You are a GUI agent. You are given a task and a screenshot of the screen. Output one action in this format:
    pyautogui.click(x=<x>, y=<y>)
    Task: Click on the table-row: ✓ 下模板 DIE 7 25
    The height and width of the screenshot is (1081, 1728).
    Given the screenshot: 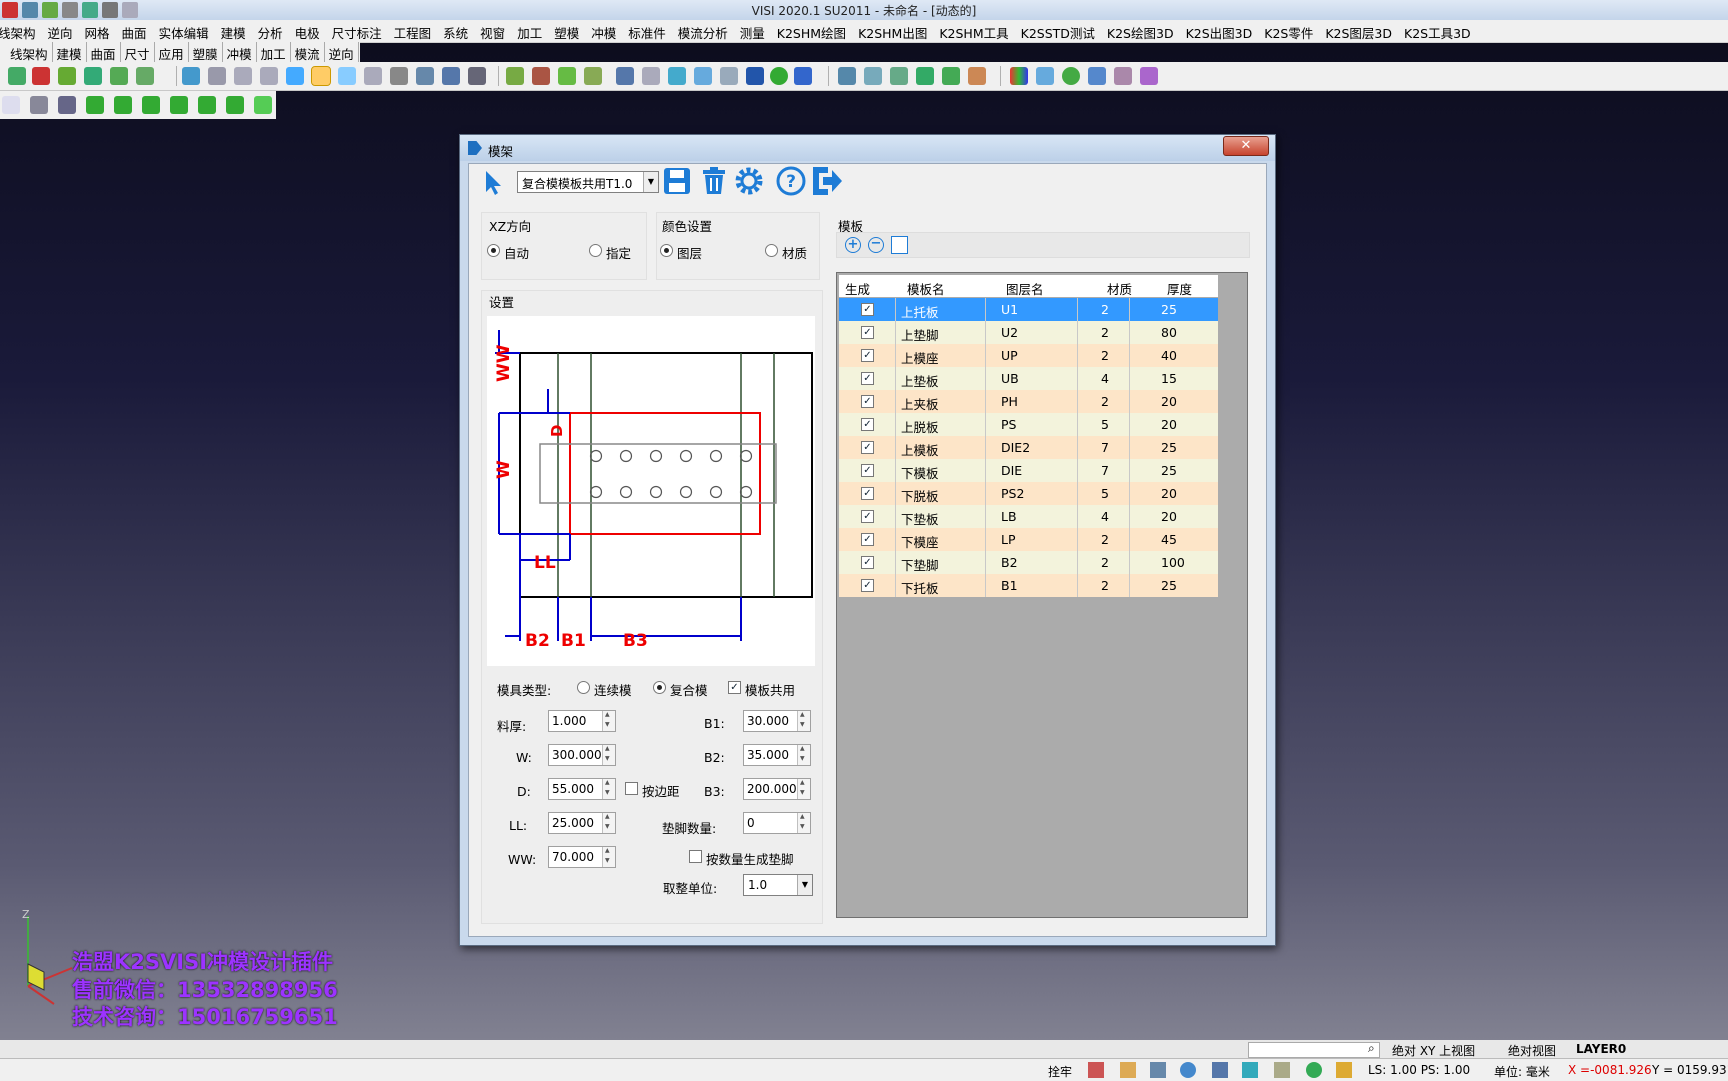 What is the action you would take?
    pyautogui.click(x=1028, y=470)
    